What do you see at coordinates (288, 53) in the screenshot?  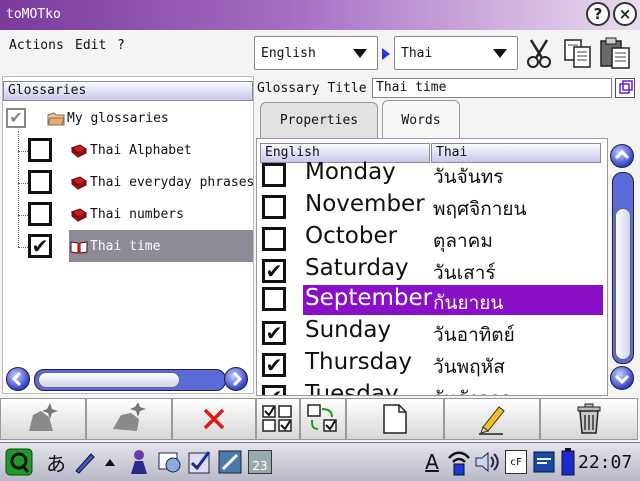 I see `source-language-value: English` at bounding box center [288, 53].